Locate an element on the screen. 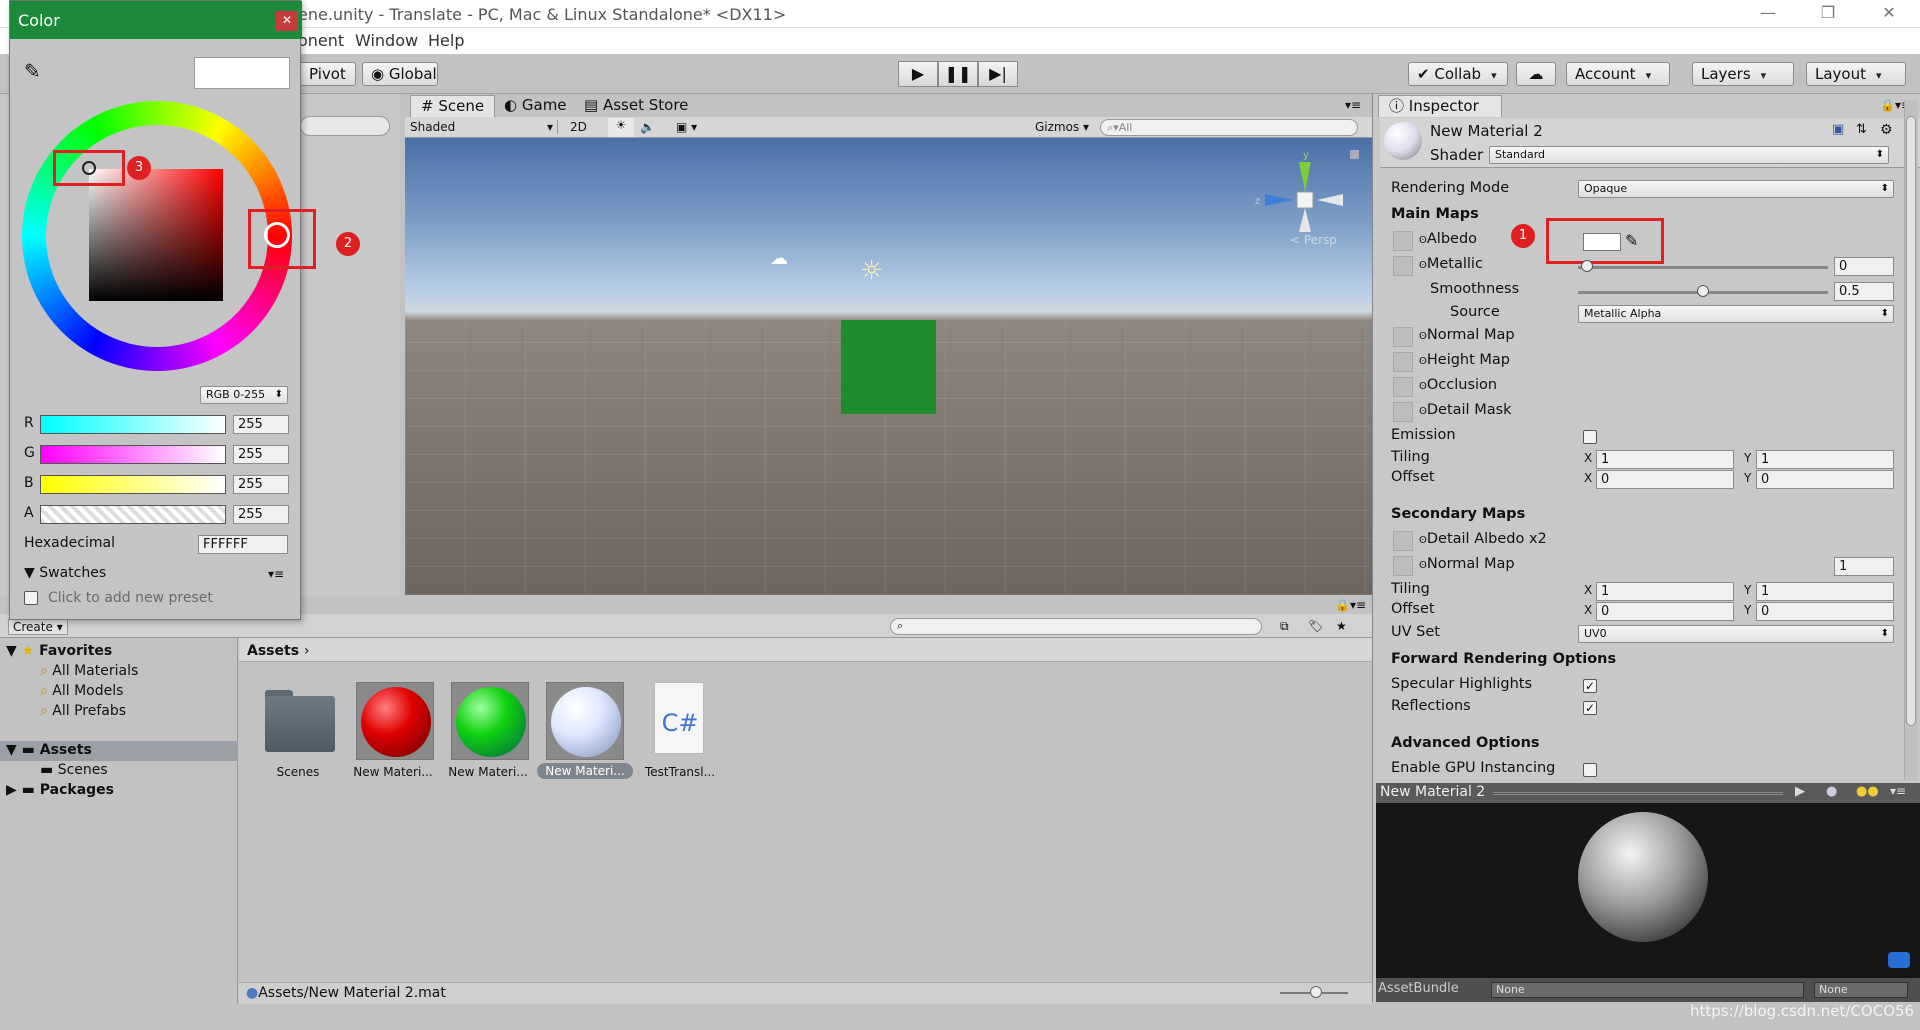 Image resolution: width=1920 pixels, height=1030 pixels. asset-label-tag-icon is located at coordinates (1899, 960).